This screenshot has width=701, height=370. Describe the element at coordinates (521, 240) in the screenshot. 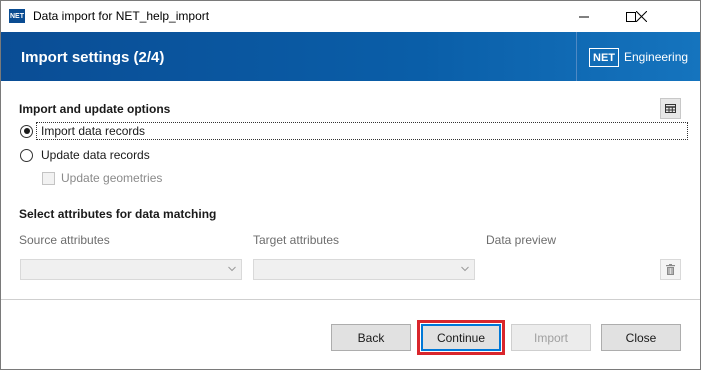

I see `data-preview-label: Data preview` at that location.